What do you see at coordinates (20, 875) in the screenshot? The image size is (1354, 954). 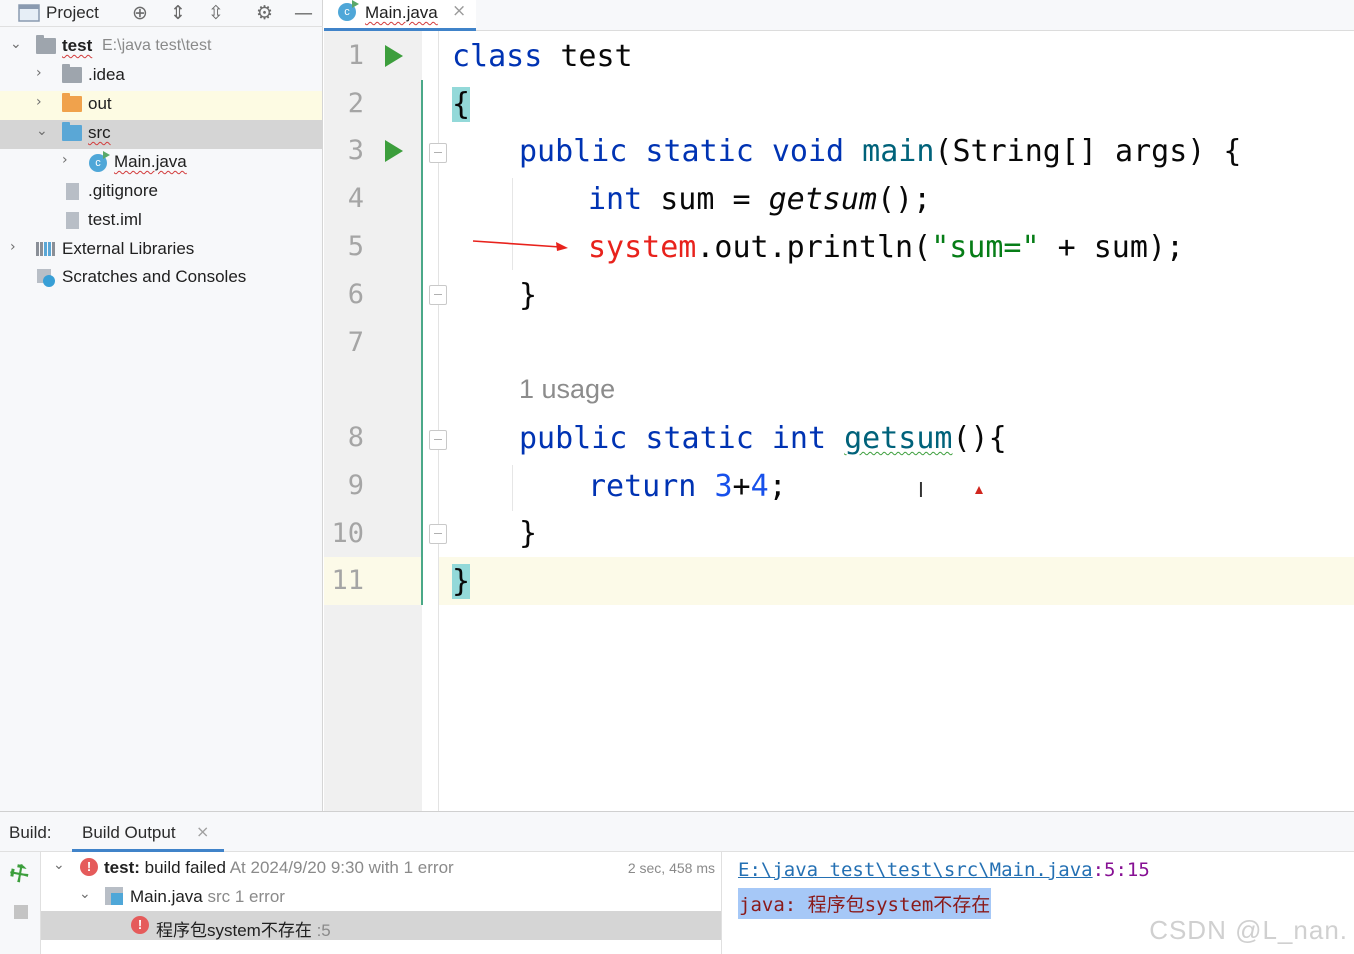 I see `hammer-icon: ⚒` at bounding box center [20, 875].